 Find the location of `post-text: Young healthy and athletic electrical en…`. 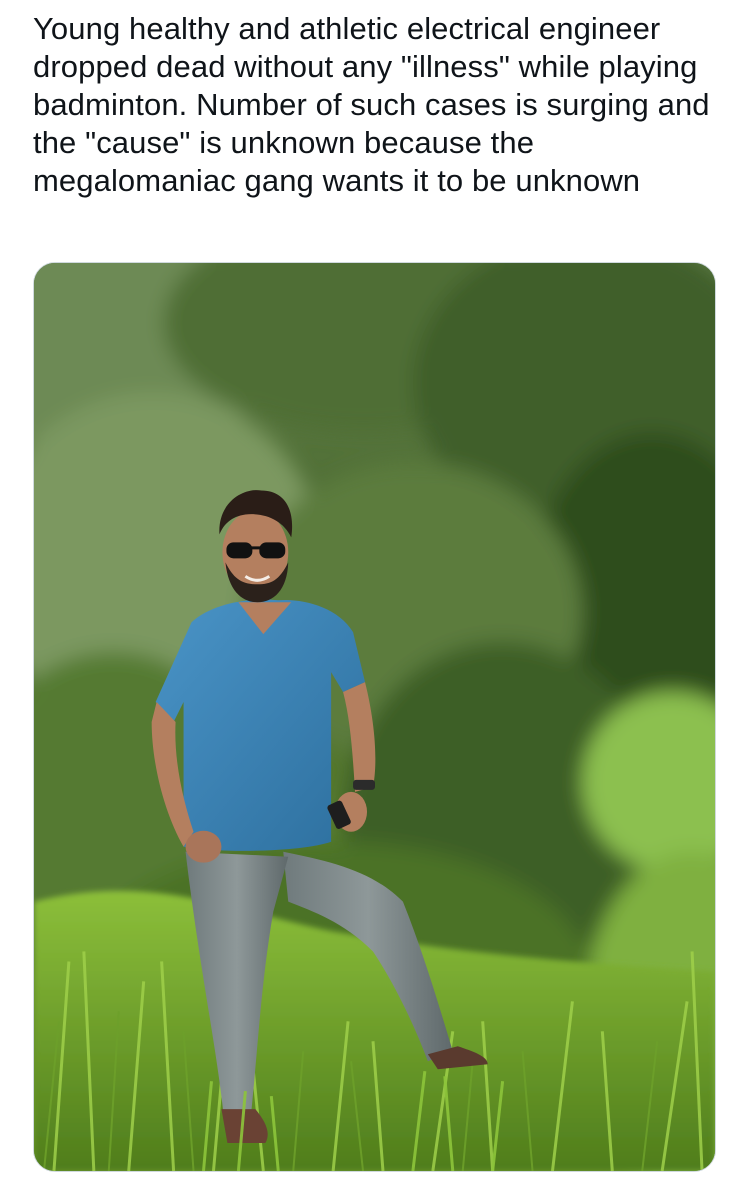

post-text: Young healthy and athletic electrical en… is located at coordinates (371, 104).